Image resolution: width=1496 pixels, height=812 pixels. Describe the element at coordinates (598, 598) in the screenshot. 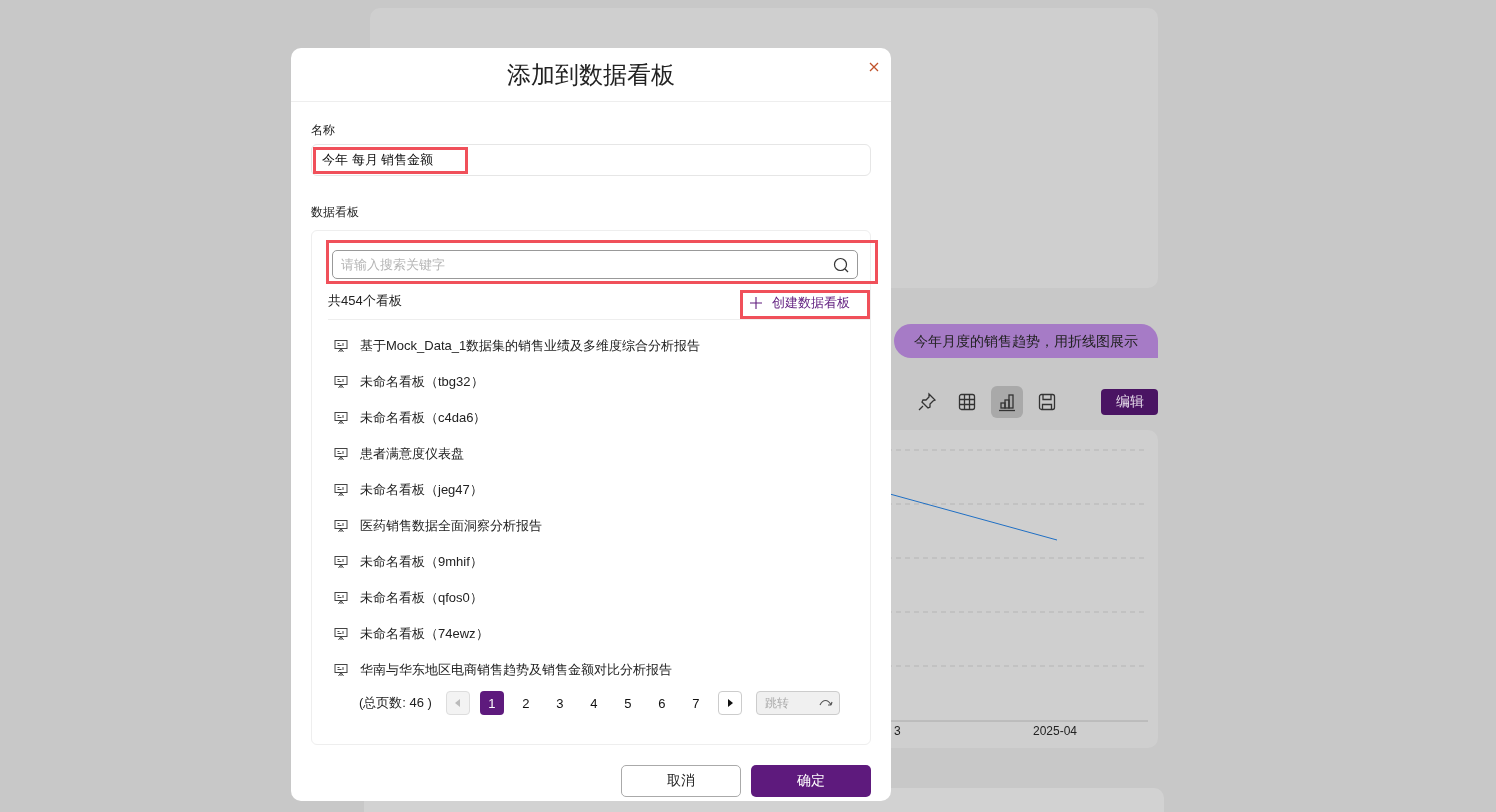

I see `dashboard-list-item: 未命名看板（qfos0）` at that location.